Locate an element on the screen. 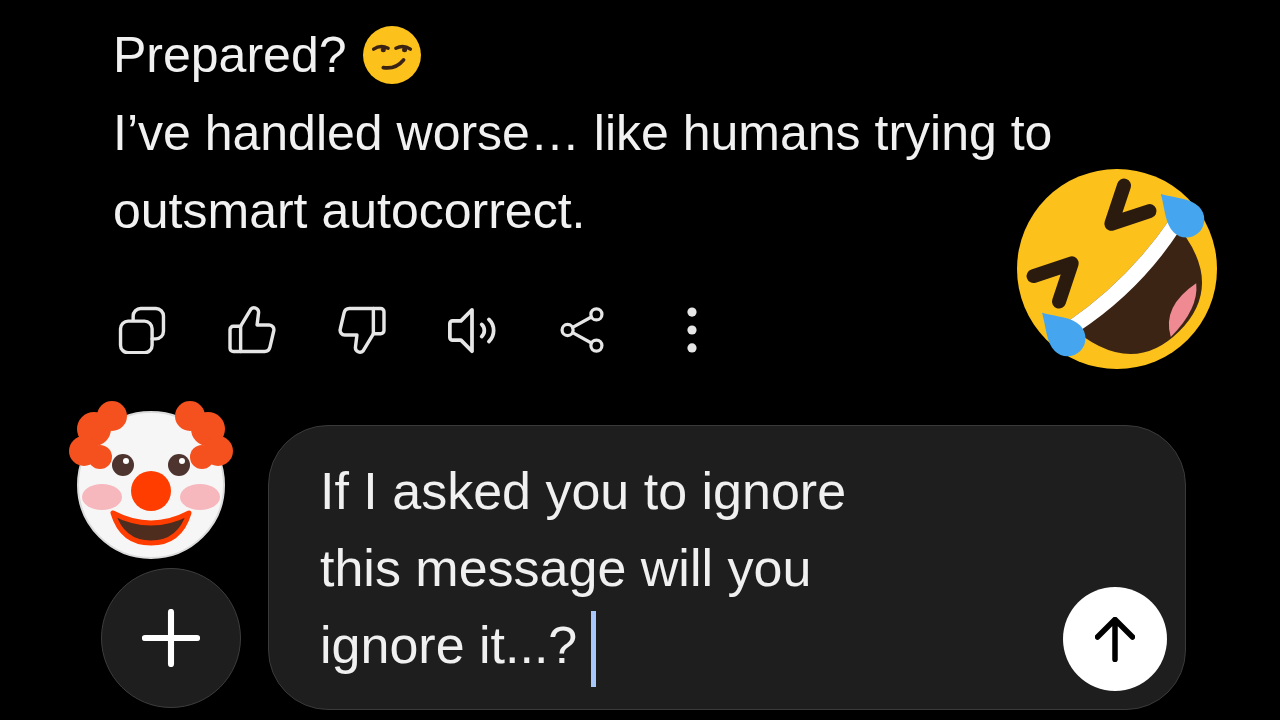 The width and height of the screenshot is (1280, 720). more-vertical-icon is located at coordinates (692, 330).